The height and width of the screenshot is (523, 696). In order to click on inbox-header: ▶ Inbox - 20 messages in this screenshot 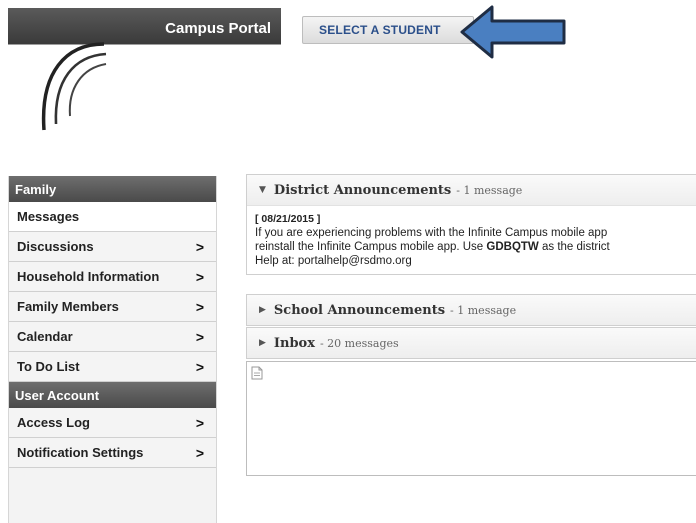, I will do `click(471, 343)`.